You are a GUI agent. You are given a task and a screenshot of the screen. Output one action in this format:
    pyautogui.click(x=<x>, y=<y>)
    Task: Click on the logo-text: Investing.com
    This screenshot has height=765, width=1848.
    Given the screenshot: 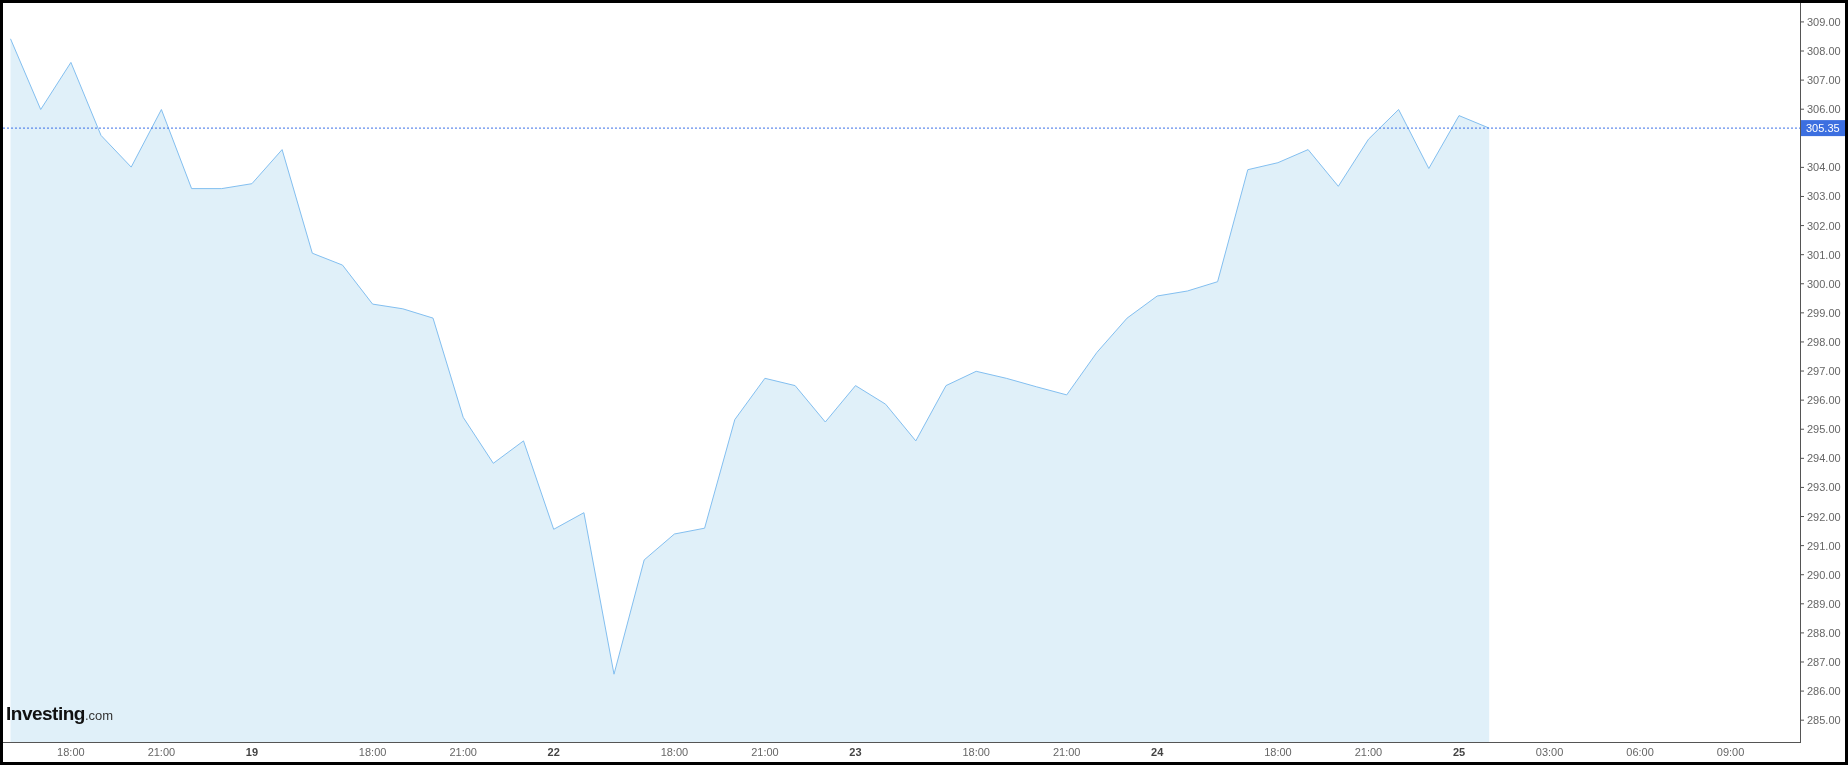 What is the action you would take?
    pyautogui.click(x=60, y=714)
    